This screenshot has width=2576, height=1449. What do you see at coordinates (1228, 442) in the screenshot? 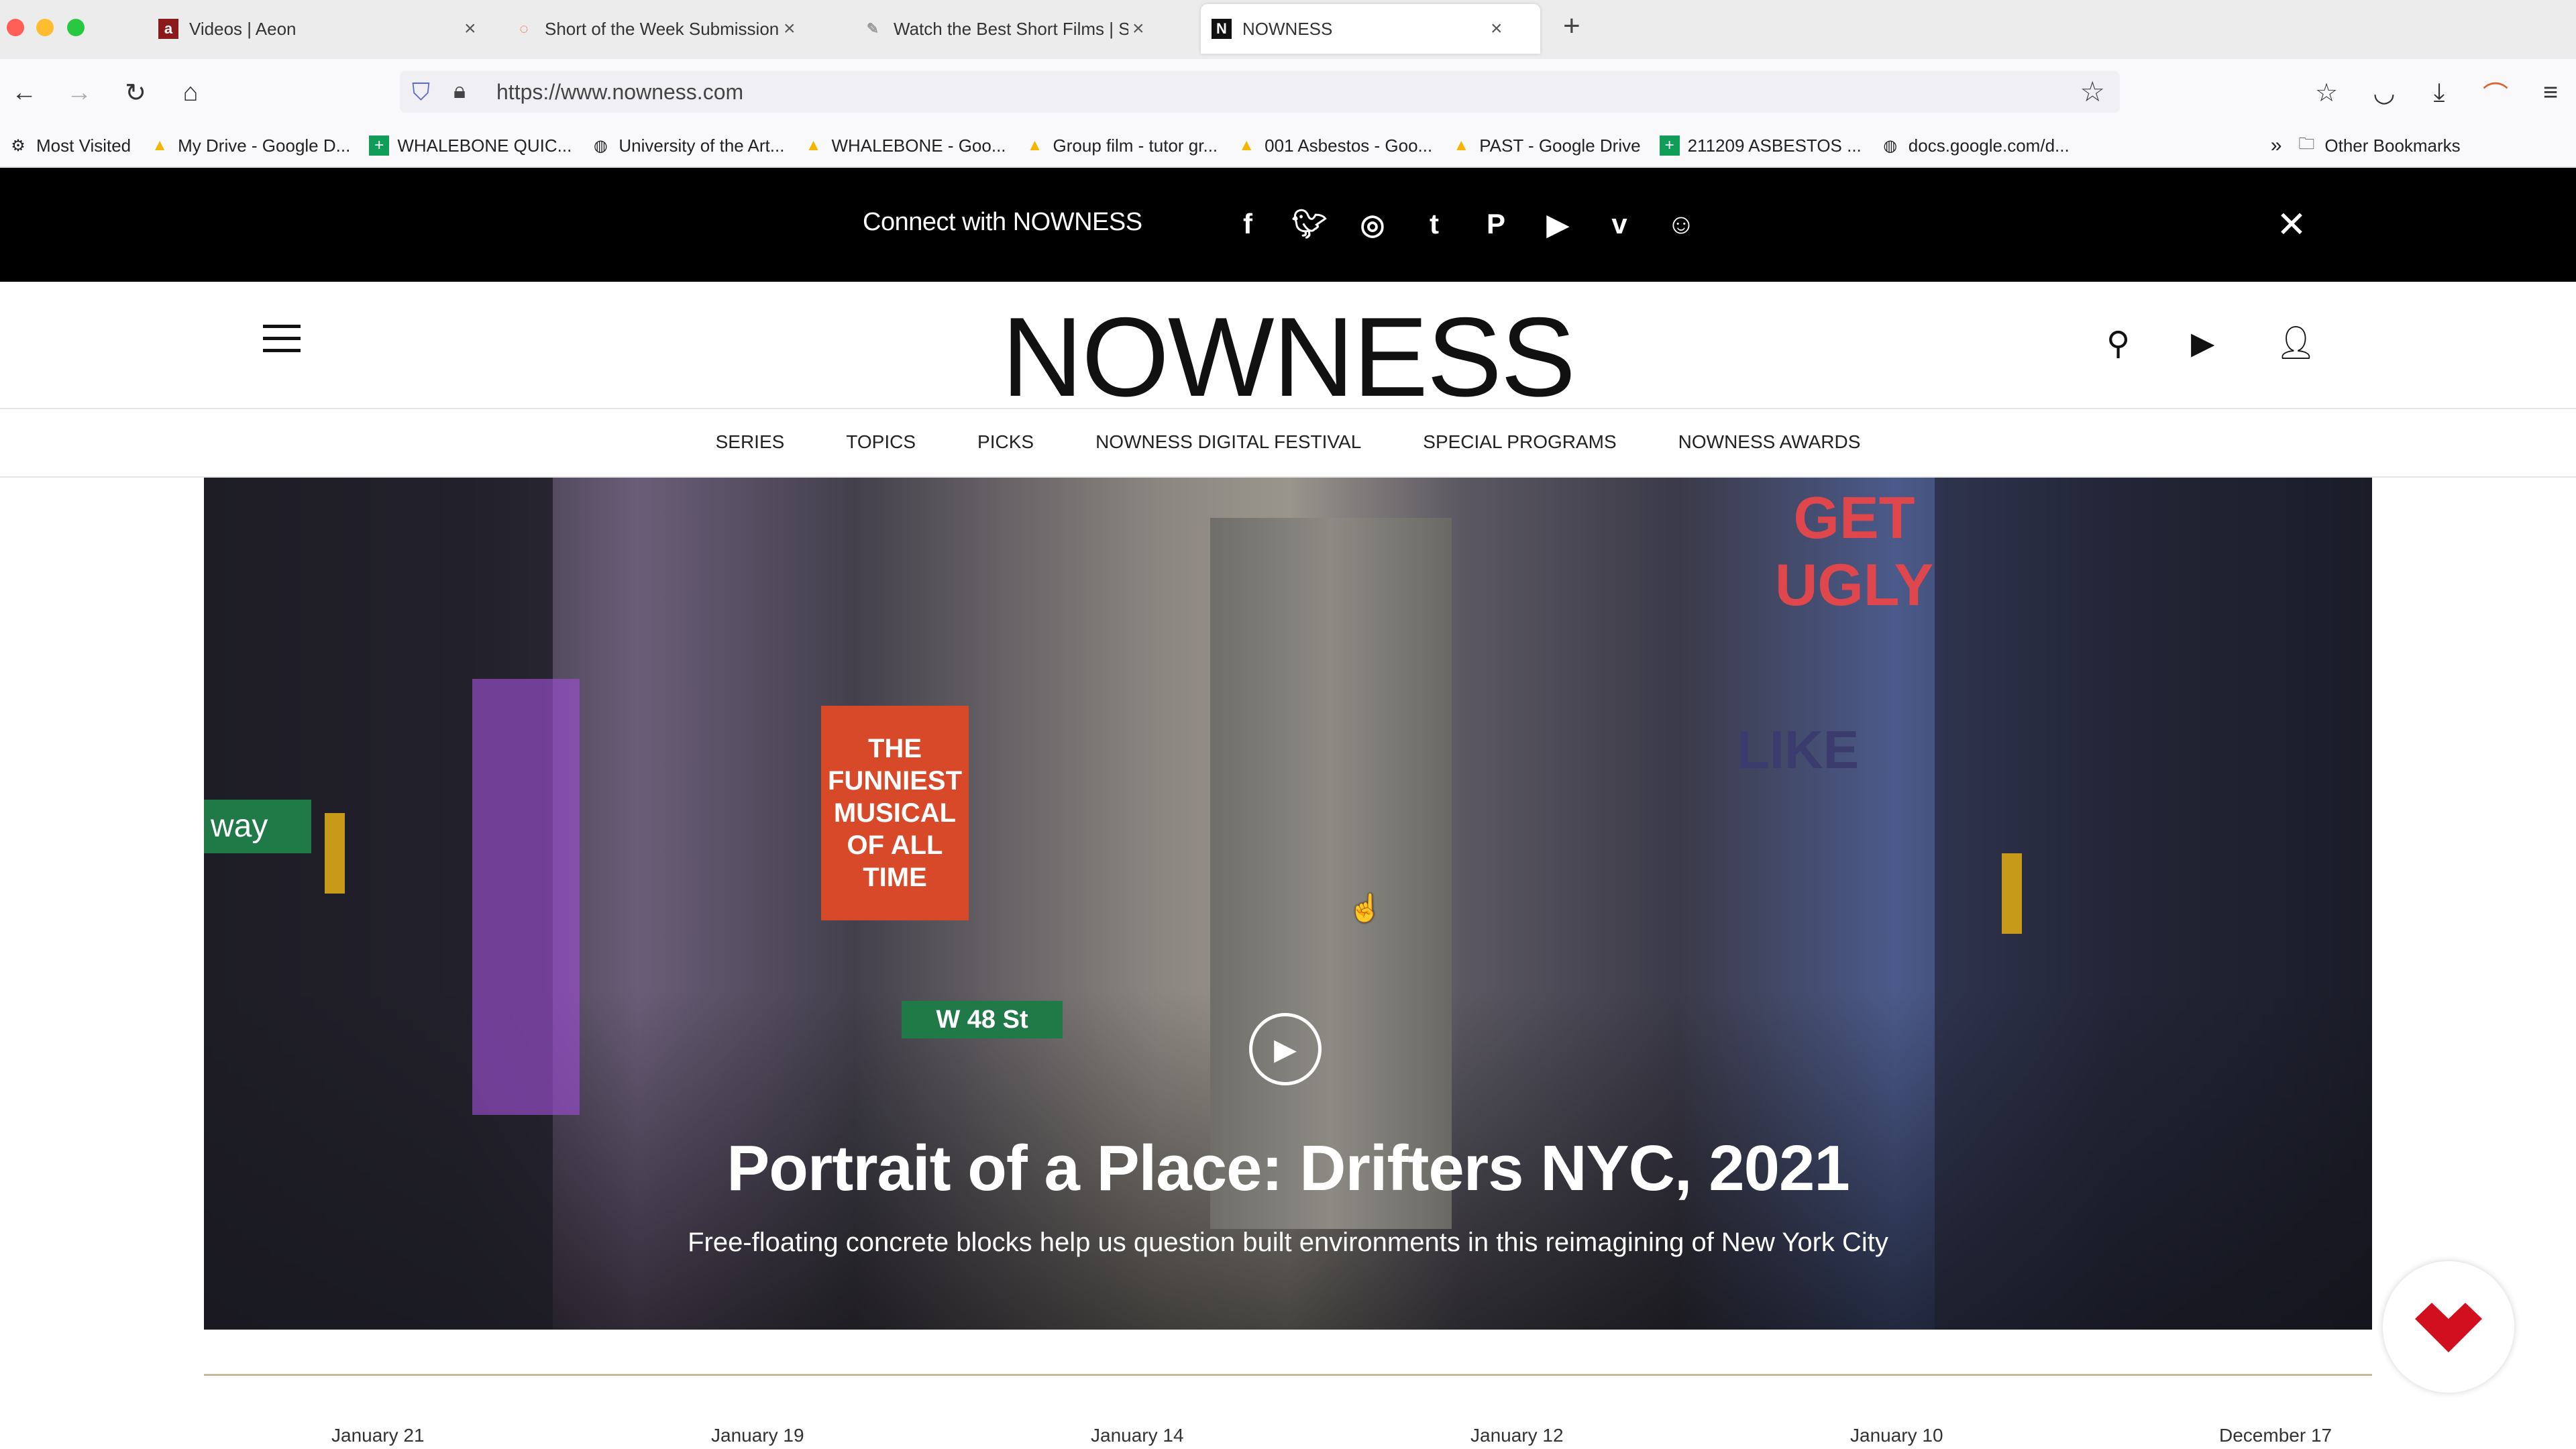
I see `menu-item-digital-festival: NOWNESS DIGITAL FESTIVAL` at bounding box center [1228, 442].